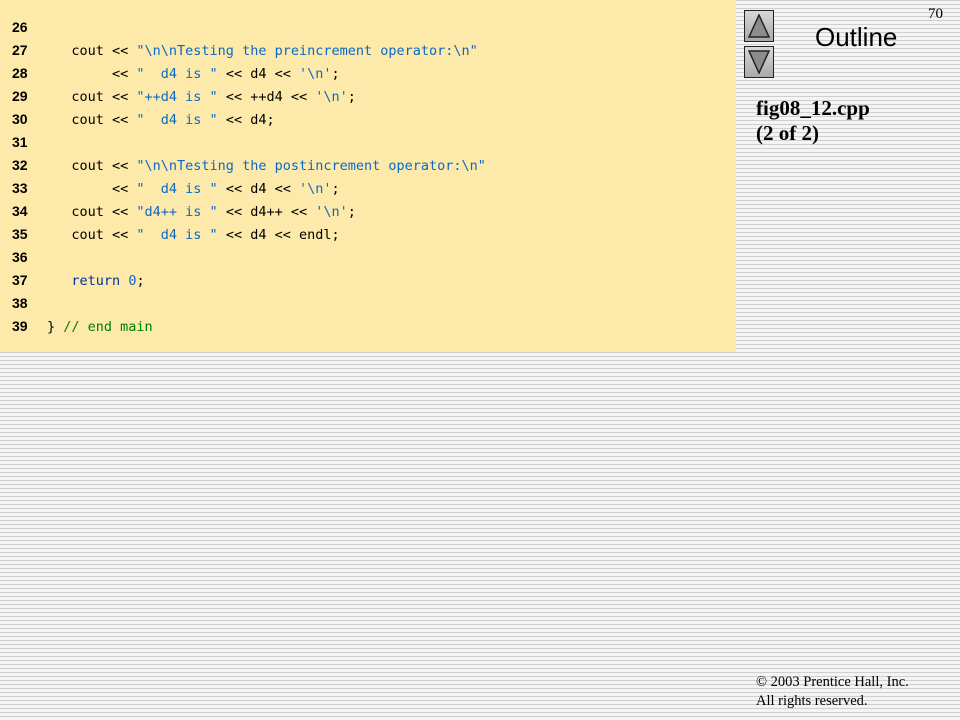  I want to click on line-number: 35, so click(20, 234).